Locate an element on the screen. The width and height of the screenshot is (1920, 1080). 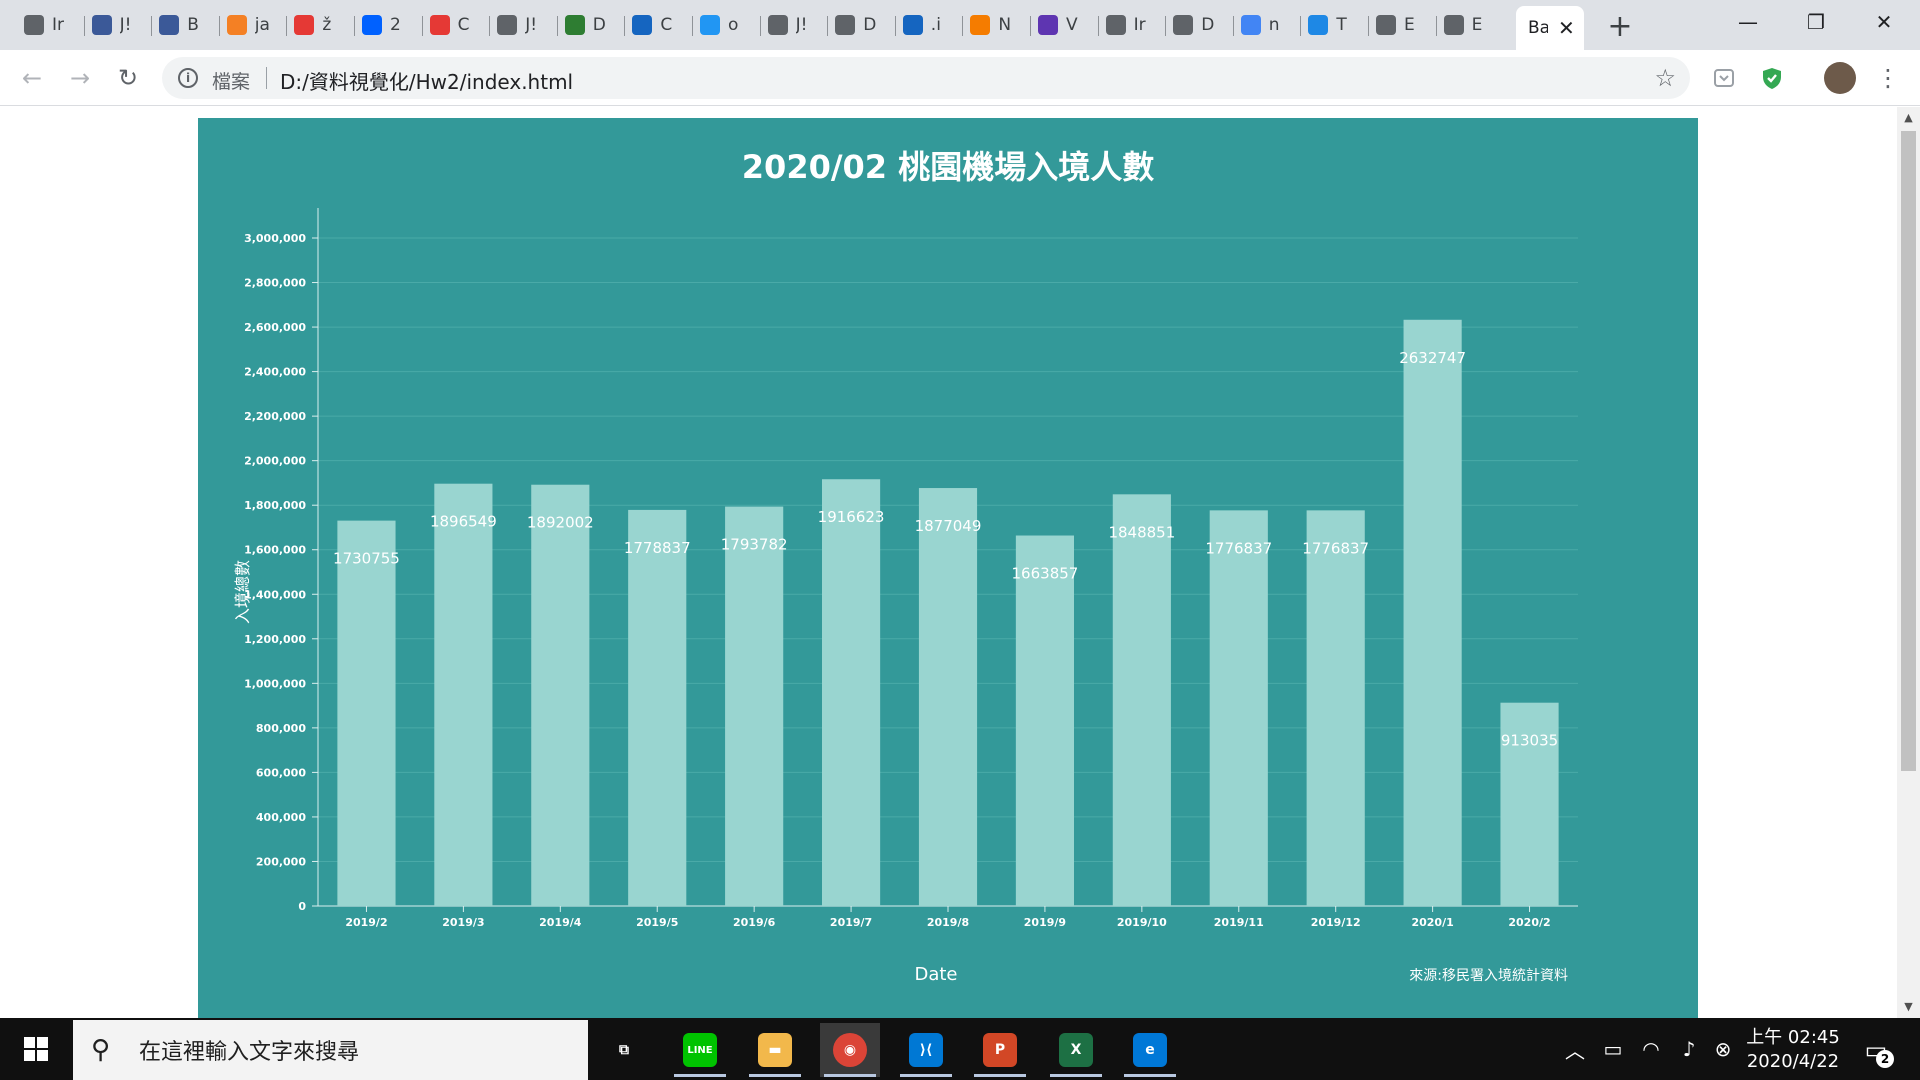
browser-tab-title: .i is located at coordinates (935, 25).